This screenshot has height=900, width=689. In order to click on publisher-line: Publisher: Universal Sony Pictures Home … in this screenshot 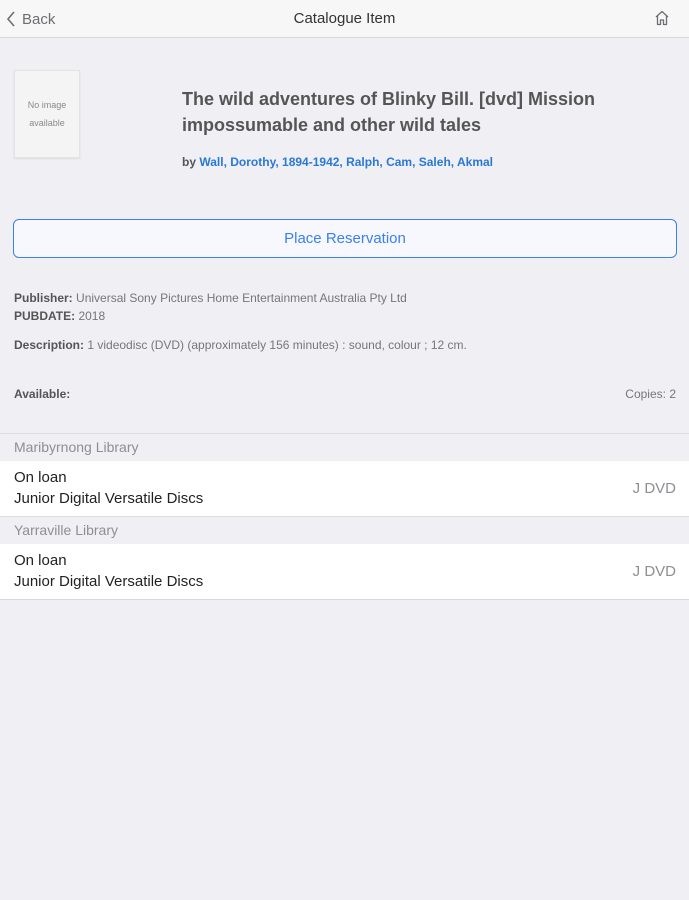, I will do `click(210, 298)`.